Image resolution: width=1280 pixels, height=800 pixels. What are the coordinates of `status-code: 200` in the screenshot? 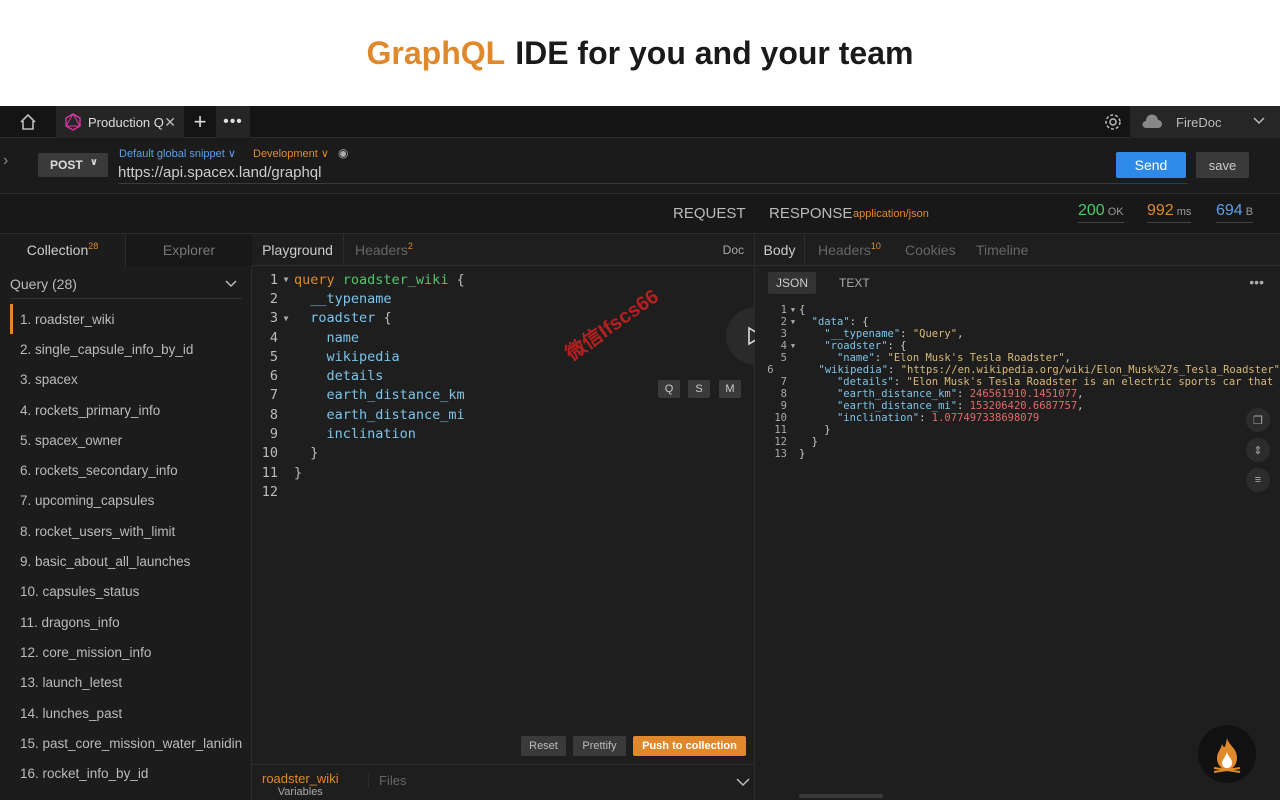 It's located at (1091, 210).